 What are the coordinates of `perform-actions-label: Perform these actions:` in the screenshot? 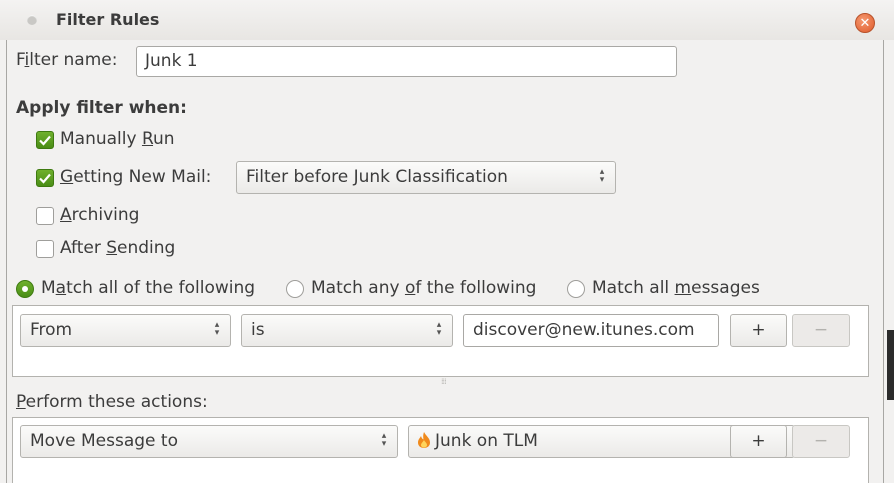 It's located at (112, 402).